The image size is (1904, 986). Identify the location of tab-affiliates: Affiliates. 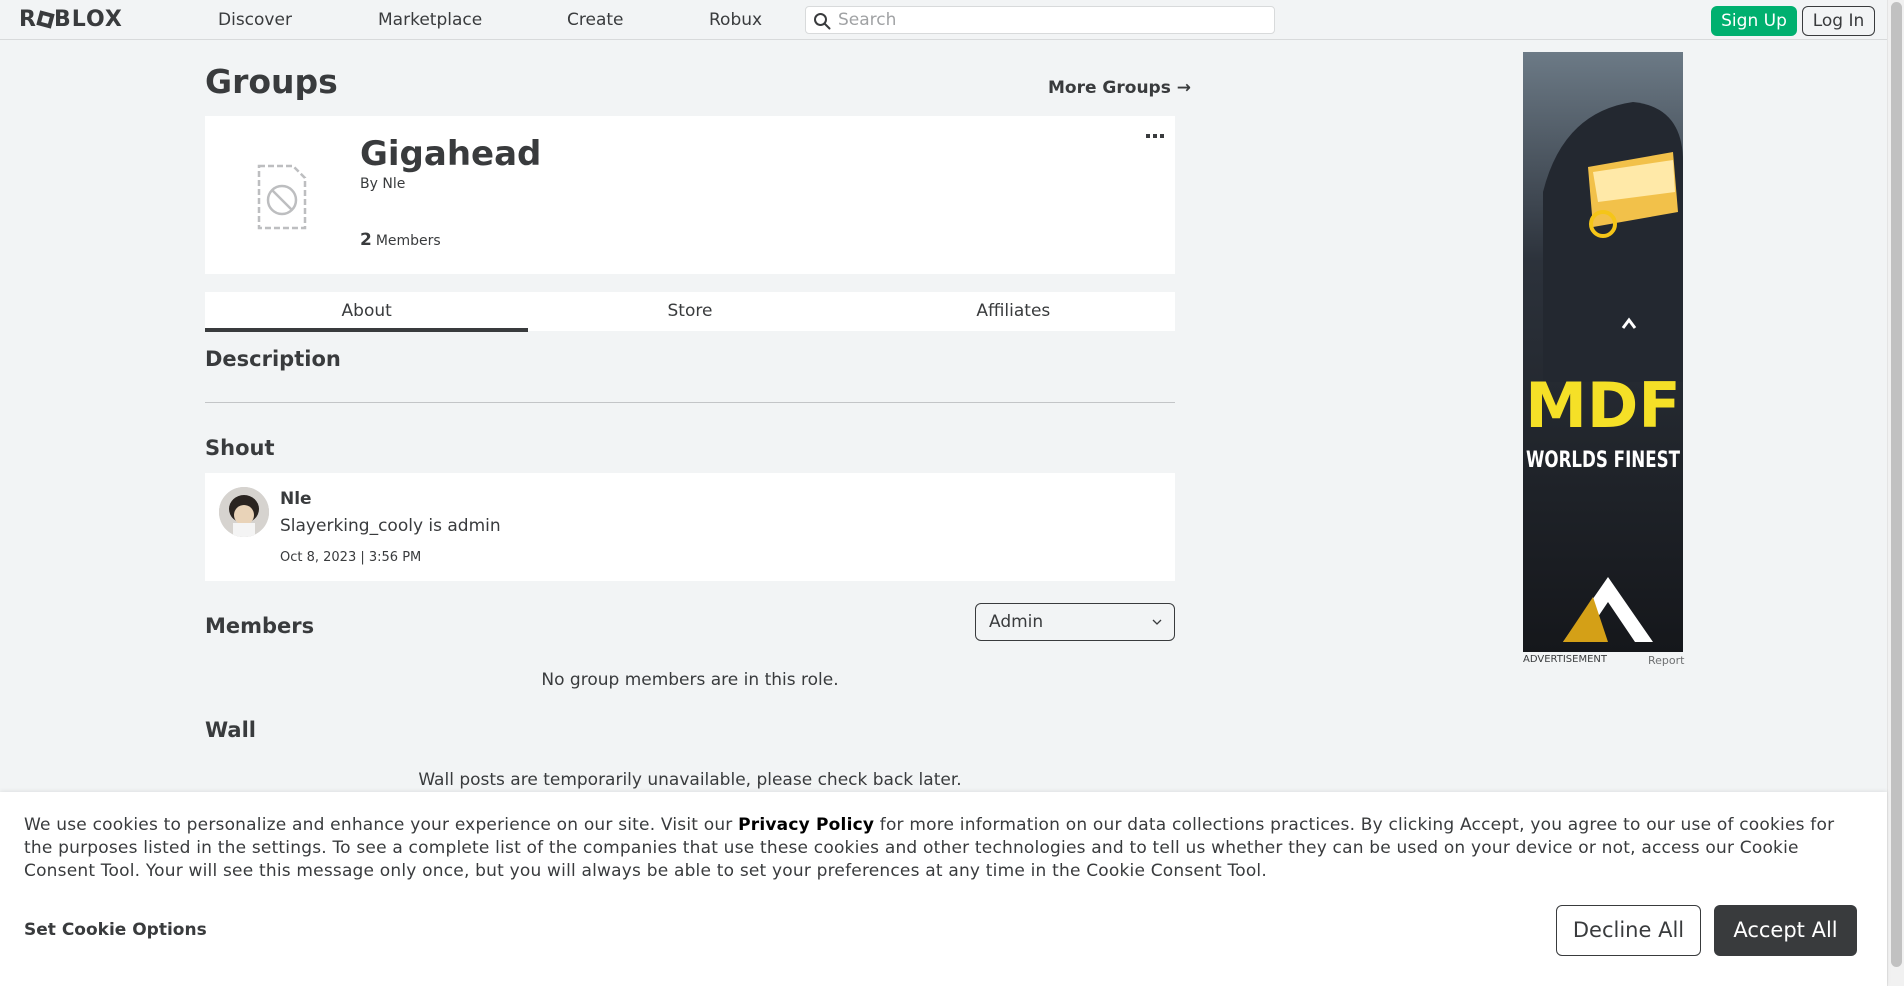
(1013, 311).